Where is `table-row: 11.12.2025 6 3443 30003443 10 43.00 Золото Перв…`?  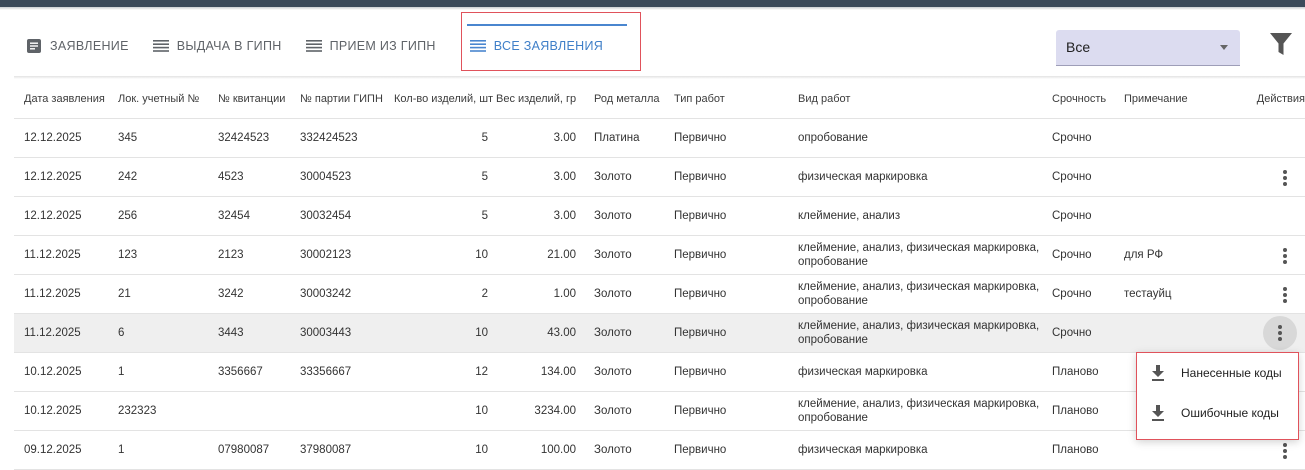
table-row: 11.12.2025 6 3443 30003443 10 43.00 Золото Перв… is located at coordinates (659, 333).